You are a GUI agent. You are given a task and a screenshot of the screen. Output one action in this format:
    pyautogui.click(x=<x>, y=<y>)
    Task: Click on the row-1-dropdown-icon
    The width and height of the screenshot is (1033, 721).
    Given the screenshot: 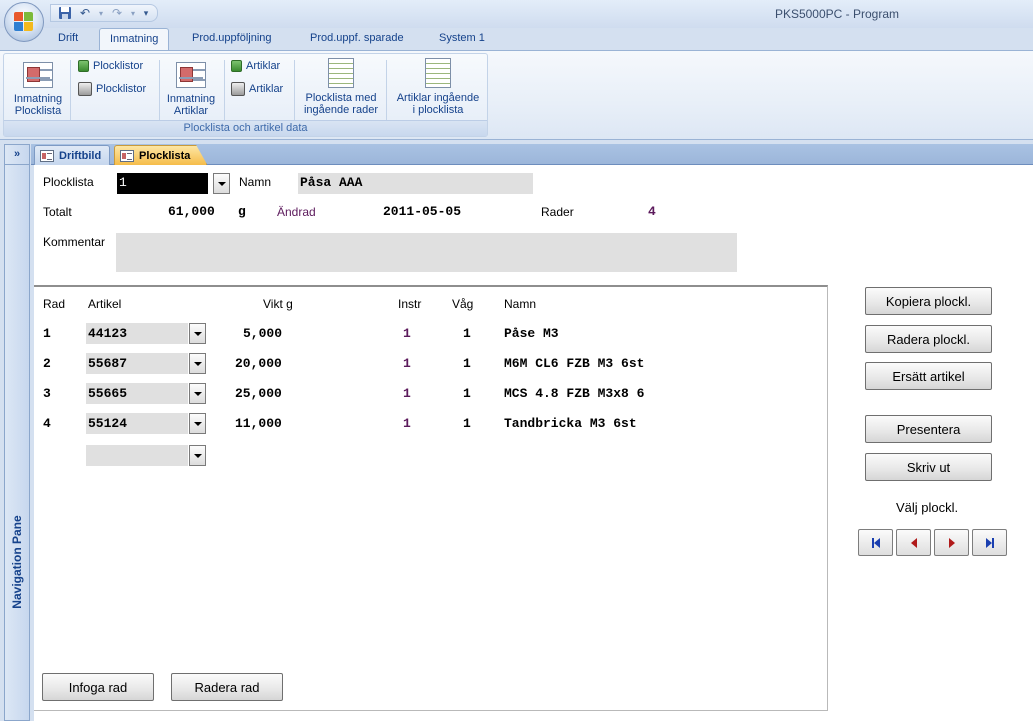 What is the action you would take?
    pyautogui.click(x=197, y=333)
    